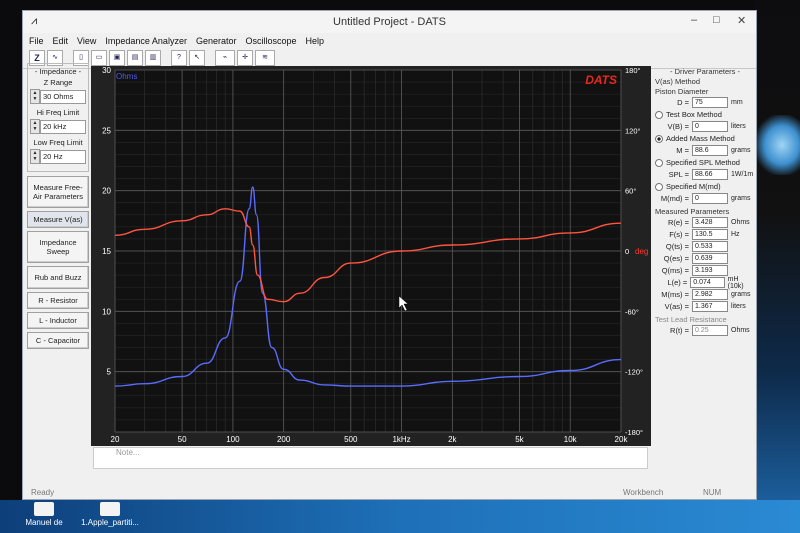 The width and height of the screenshot is (800, 533). What do you see at coordinates (705, 162) in the screenshot?
I see `spl-method-radio: Specified SPL Method` at bounding box center [705, 162].